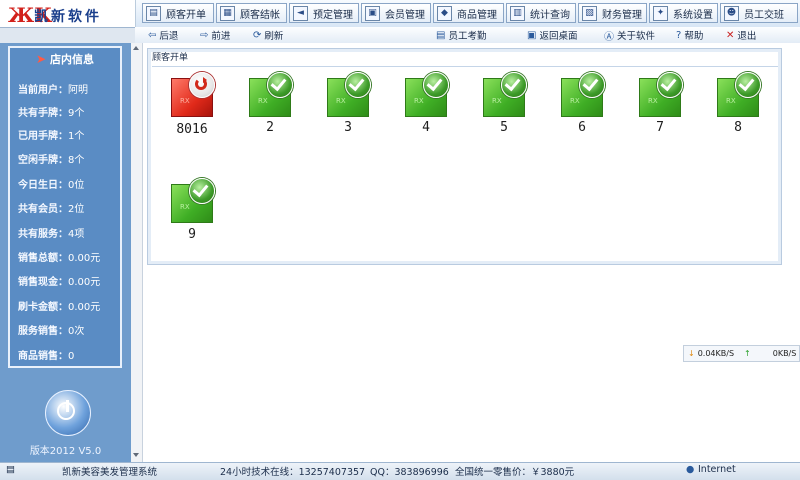 The image size is (800, 480). Describe the element at coordinates (192, 129) in the screenshot. I see `tag-label: 8016` at that location.